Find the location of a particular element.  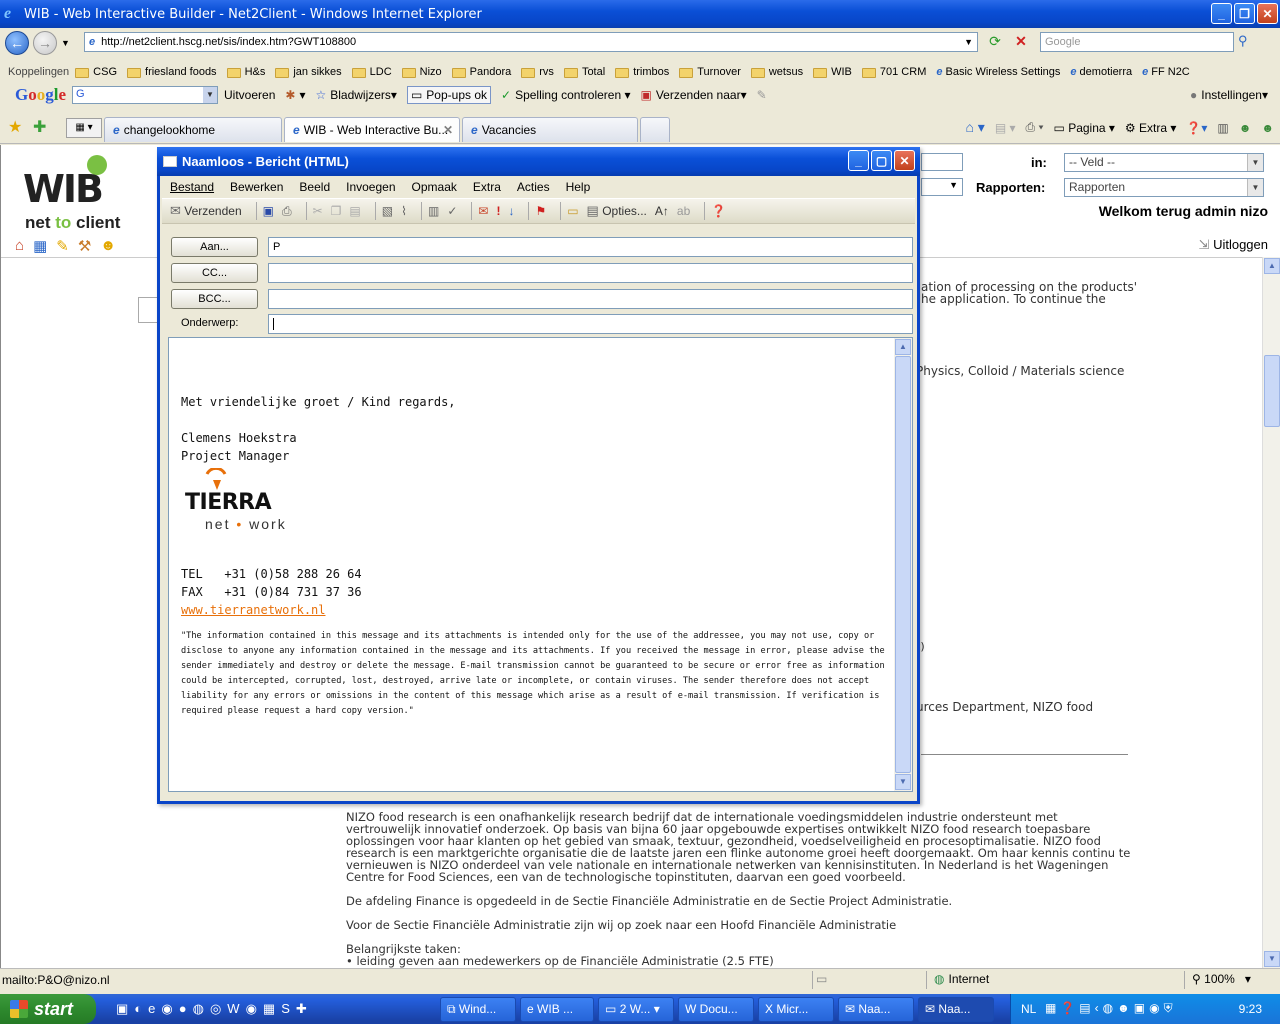

search-field is located at coordinates (942, 162).